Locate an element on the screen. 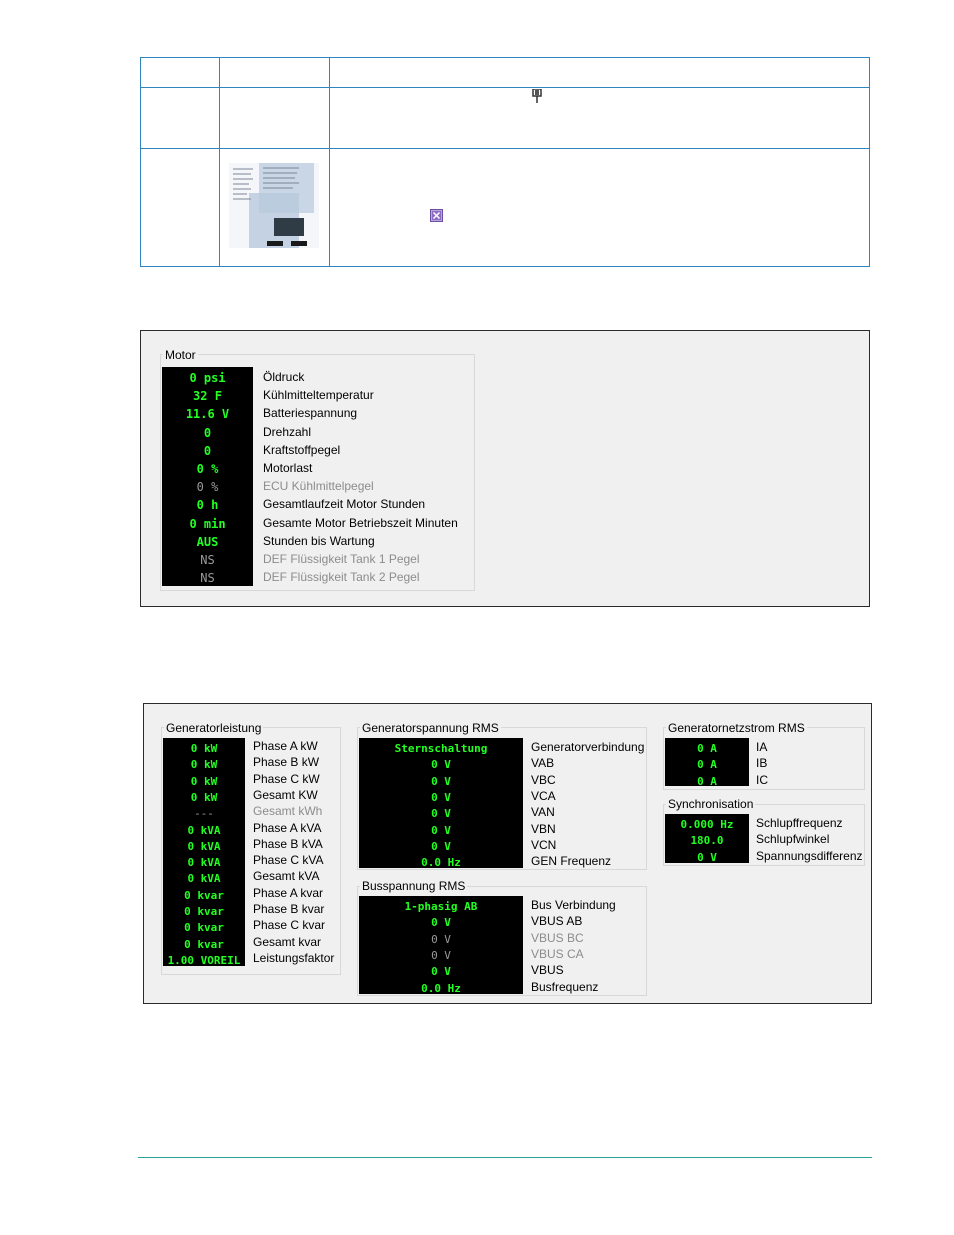  generatorspannung-label: VBC is located at coordinates (543, 779).